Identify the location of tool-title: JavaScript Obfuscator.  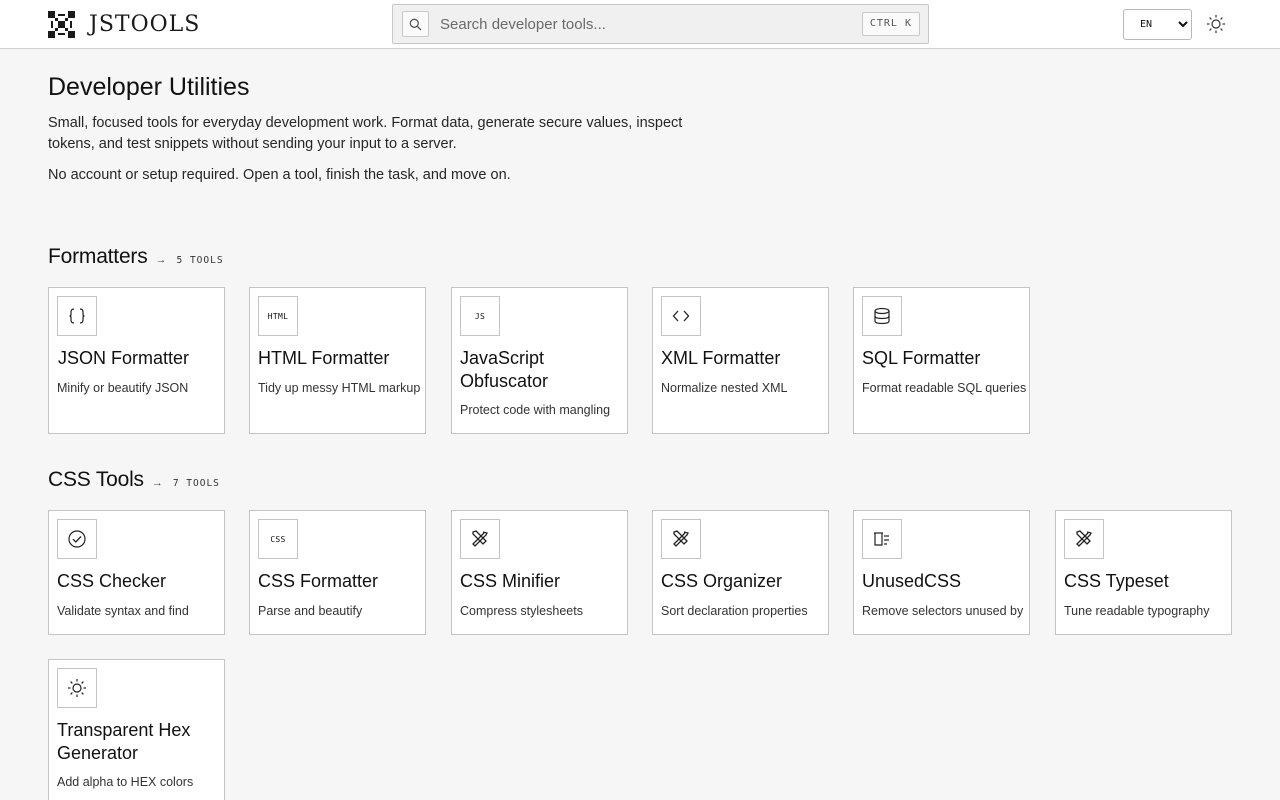
(504, 369).